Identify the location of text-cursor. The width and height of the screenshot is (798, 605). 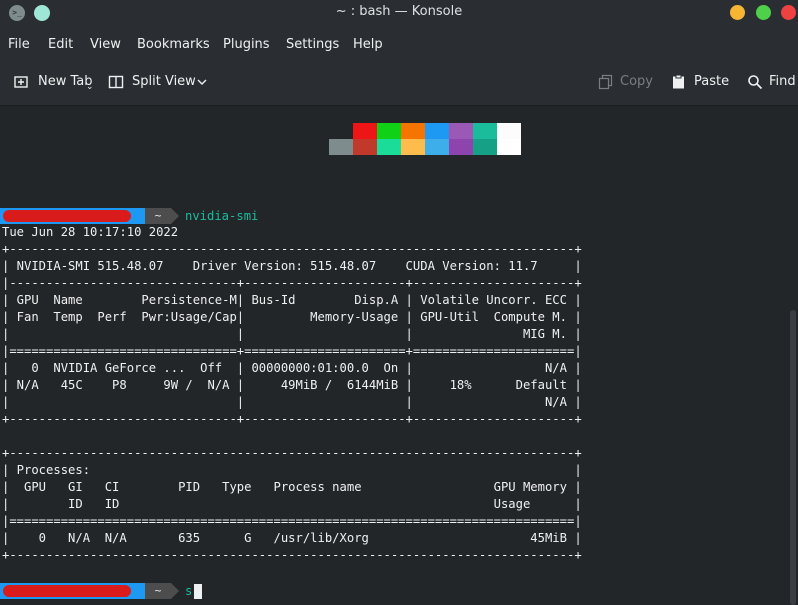
(198, 591).